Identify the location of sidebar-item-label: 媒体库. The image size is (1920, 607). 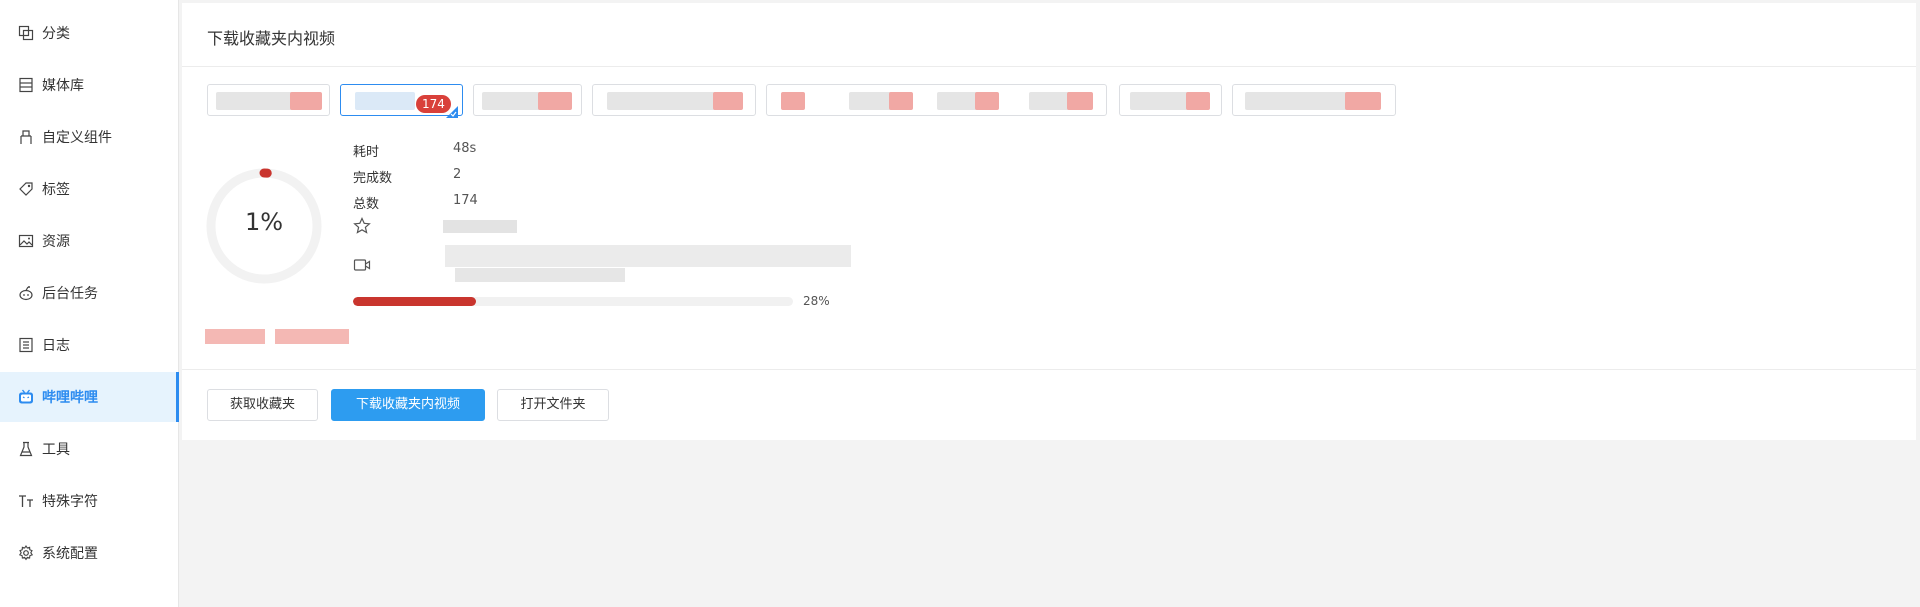
(63, 86).